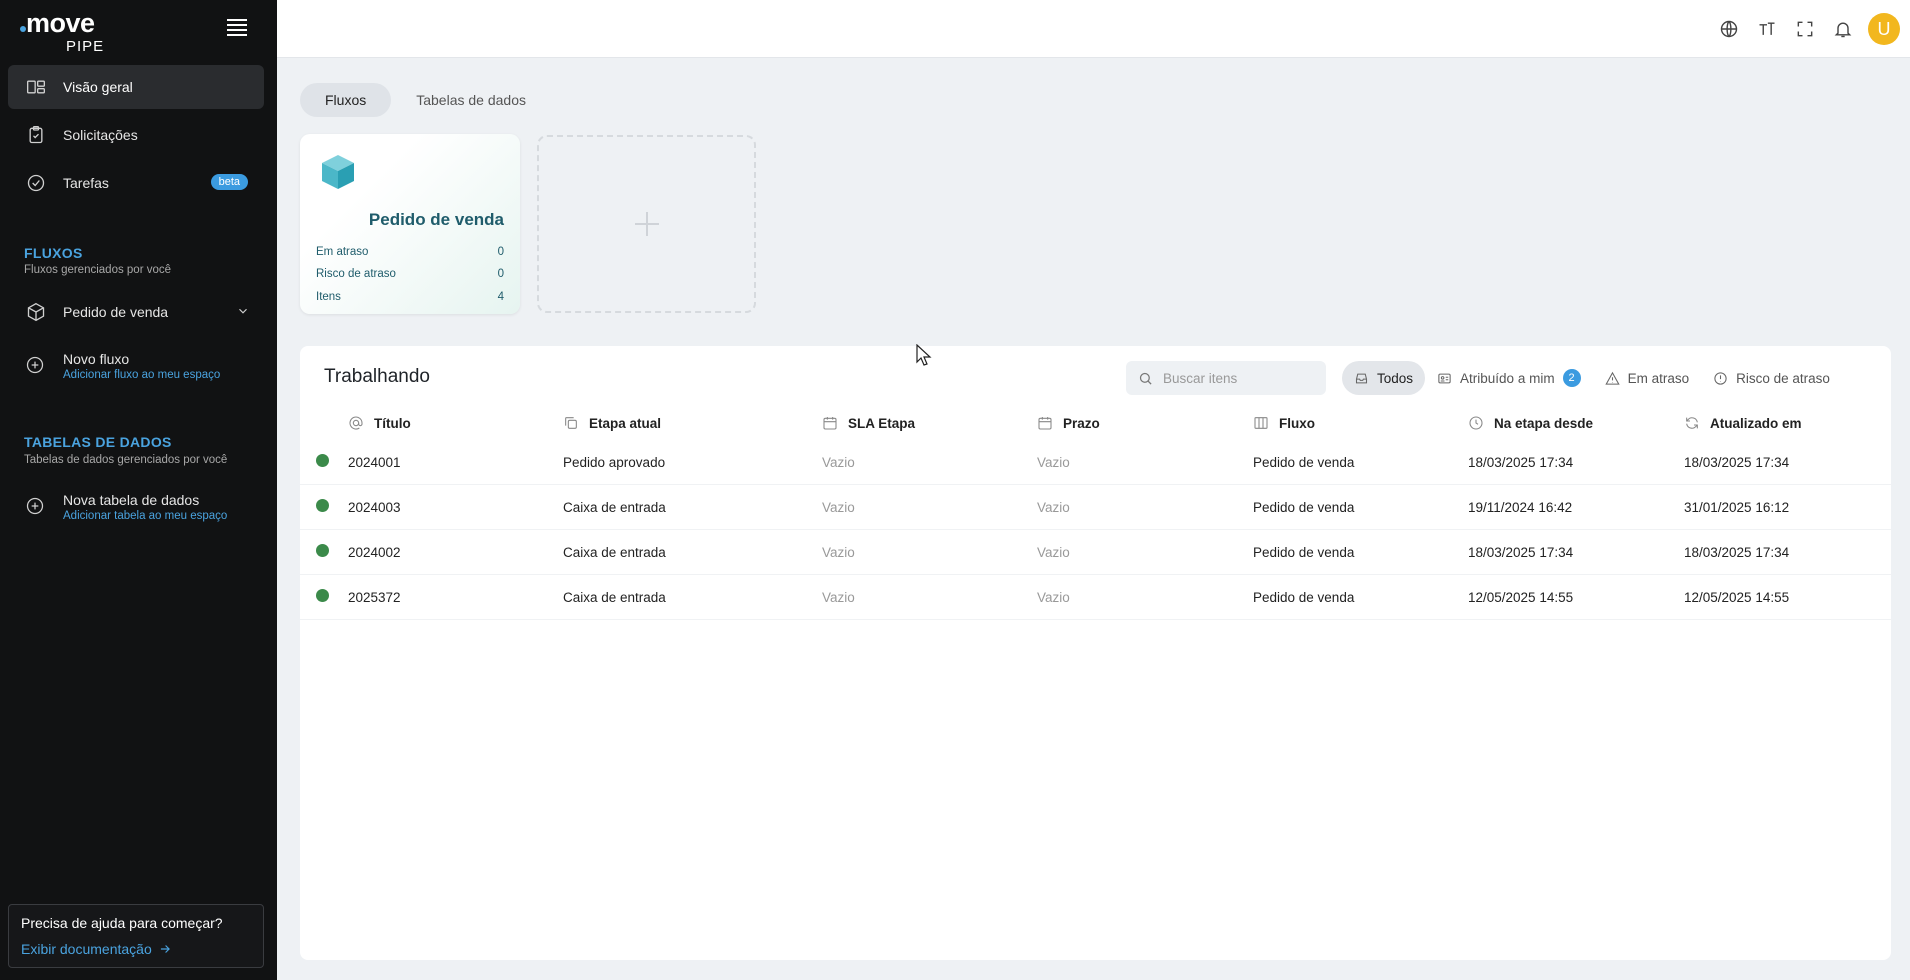 The width and height of the screenshot is (1910, 980). What do you see at coordinates (1647, 378) in the screenshot?
I see `filter-em-atraso: Em atraso` at bounding box center [1647, 378].